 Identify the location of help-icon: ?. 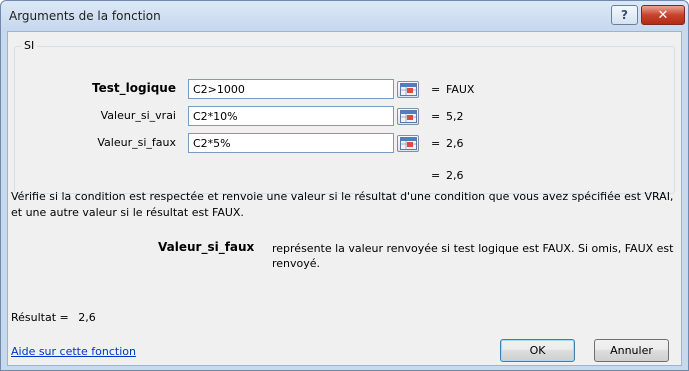
(624, 15).